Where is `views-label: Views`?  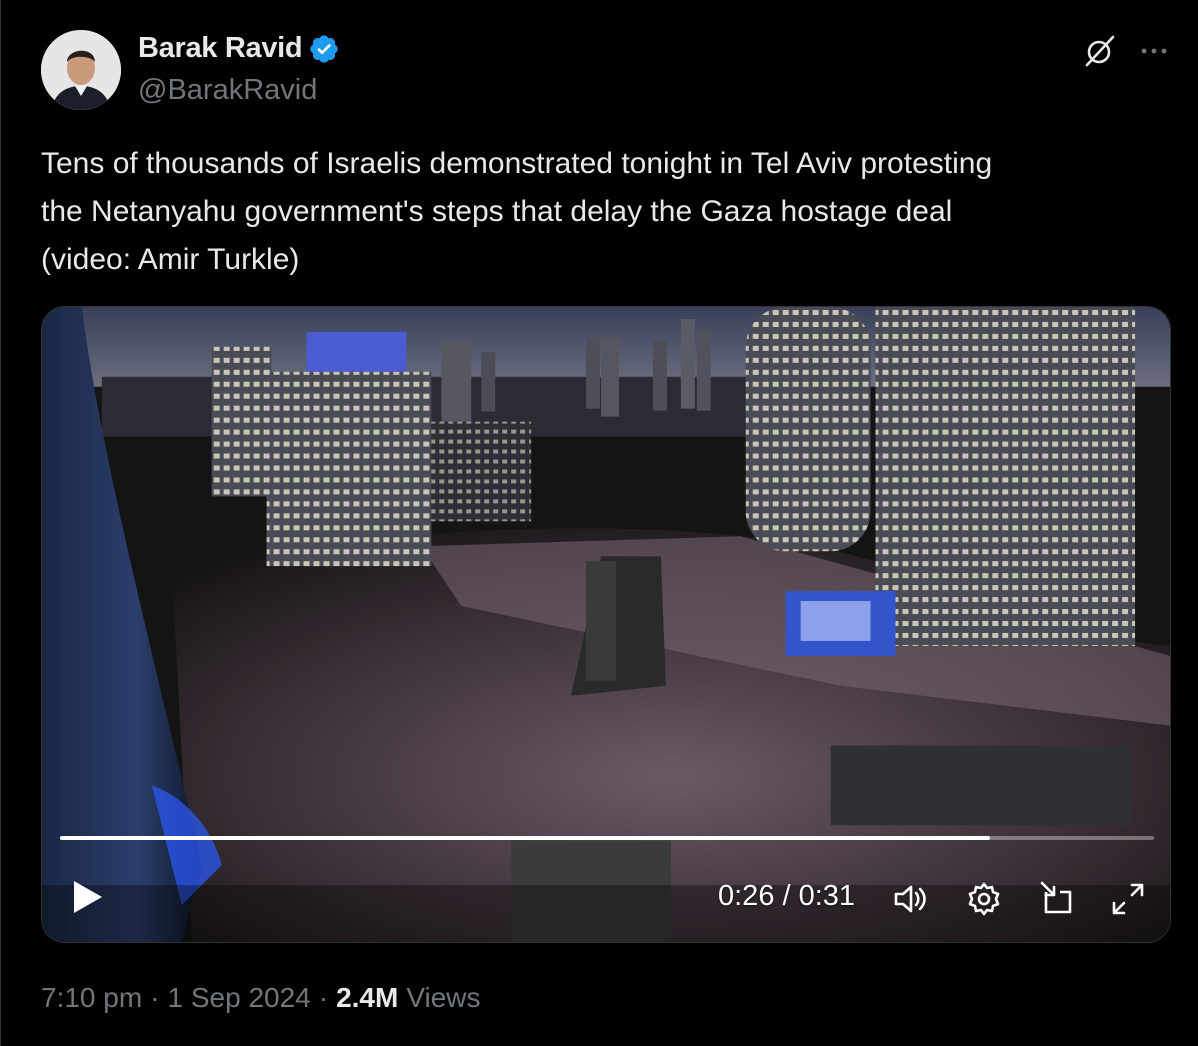
views-label: Views is located at coordinates (443, 997).